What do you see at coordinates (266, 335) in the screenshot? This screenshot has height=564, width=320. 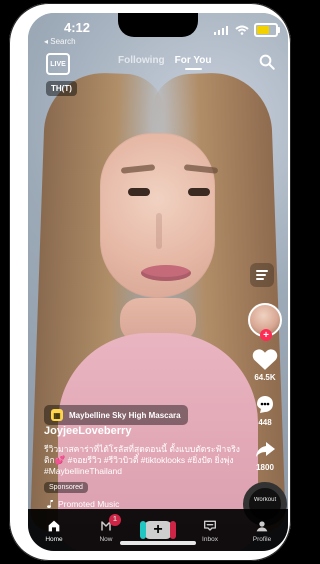 I see `follow-plus-icon: +` at bounding box center [266, 335].